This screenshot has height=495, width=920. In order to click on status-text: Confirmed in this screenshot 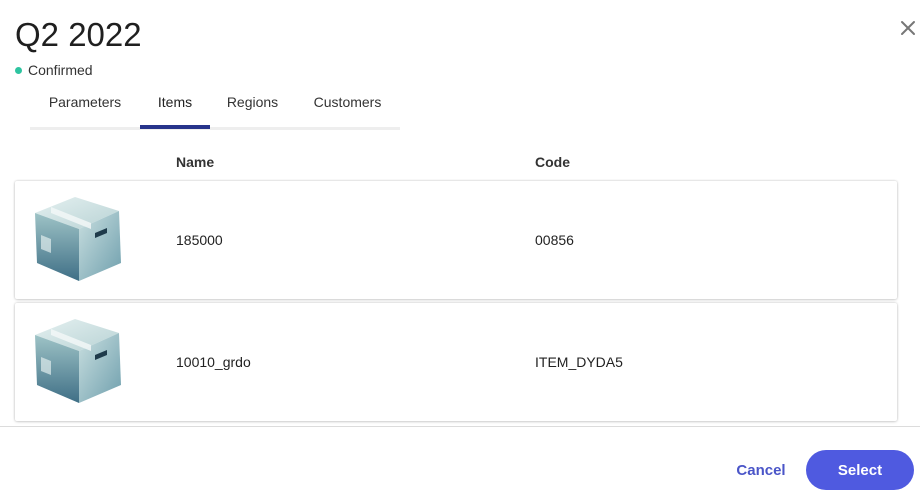, I will do `click(60, 70)`.